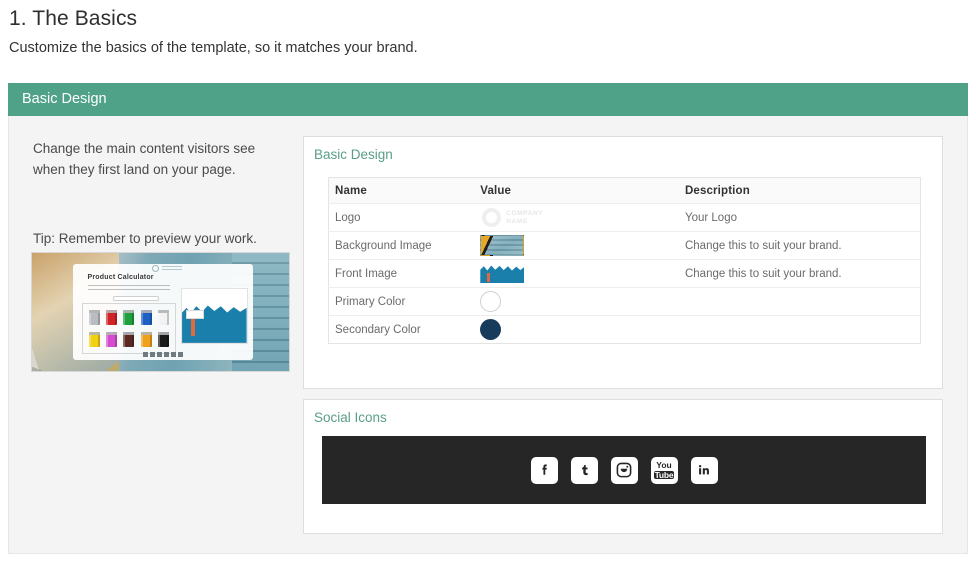 Image resolution: width=976 pixels, height=571 pixels. What do you see at coordinates (544, 470) in the screenshot?
I see `facebook-icon` at bounding box center [544, 470].